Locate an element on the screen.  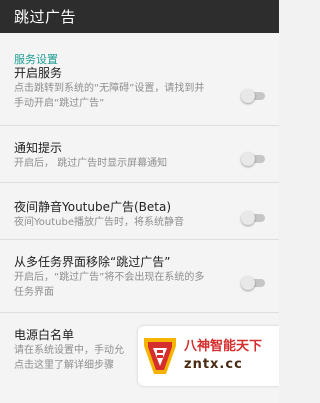
watermark: 八神智能天下 zntx.cc is located at coordinates (208, 356).